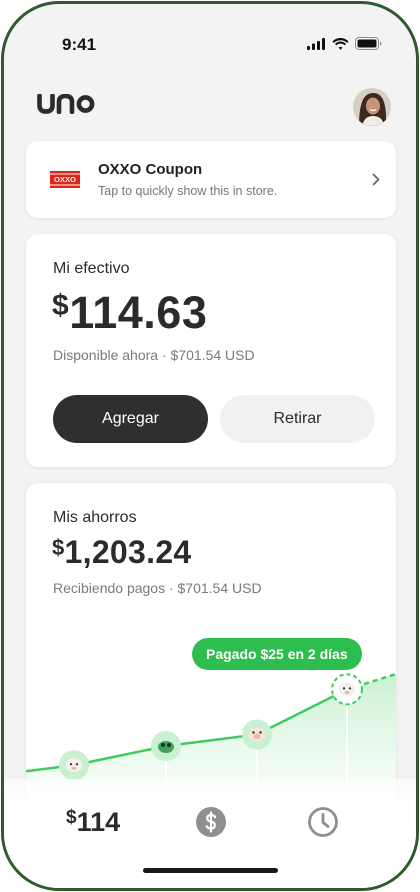 The height and width of the screenshot is (892, 420). I want to click on status-icons, so click(344, 43).